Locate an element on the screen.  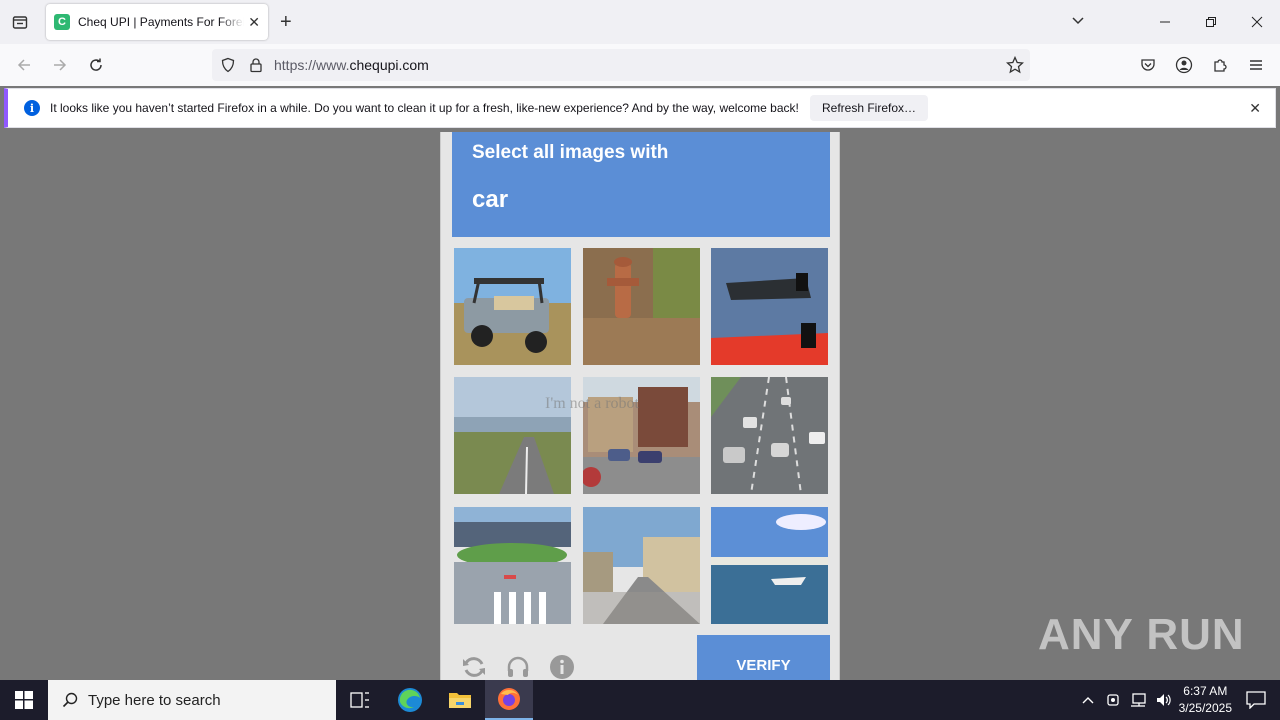
close-tab-icon: ✕ is located at coordinates (254, 22).